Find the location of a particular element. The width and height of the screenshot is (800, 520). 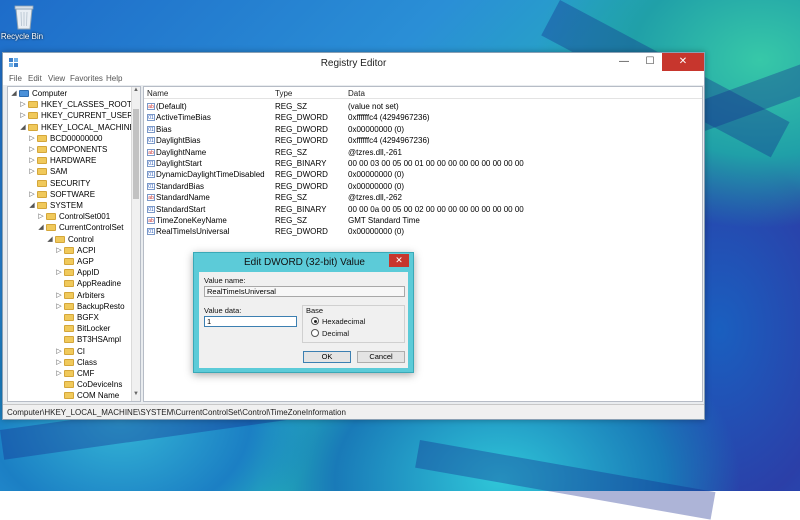

tree-item: ◢ Computer is located at coordinates (70, 93).